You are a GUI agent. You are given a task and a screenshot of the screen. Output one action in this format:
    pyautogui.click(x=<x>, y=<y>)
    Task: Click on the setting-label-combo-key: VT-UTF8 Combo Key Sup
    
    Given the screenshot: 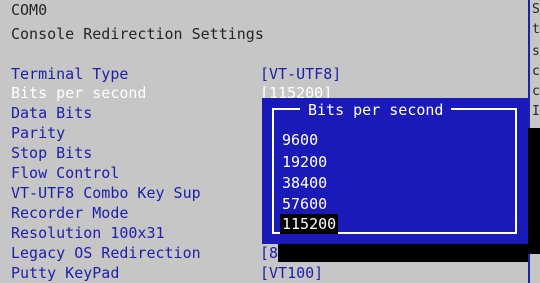 What is the action you would take?
    pyautogui.click(x=106, y=193)
    